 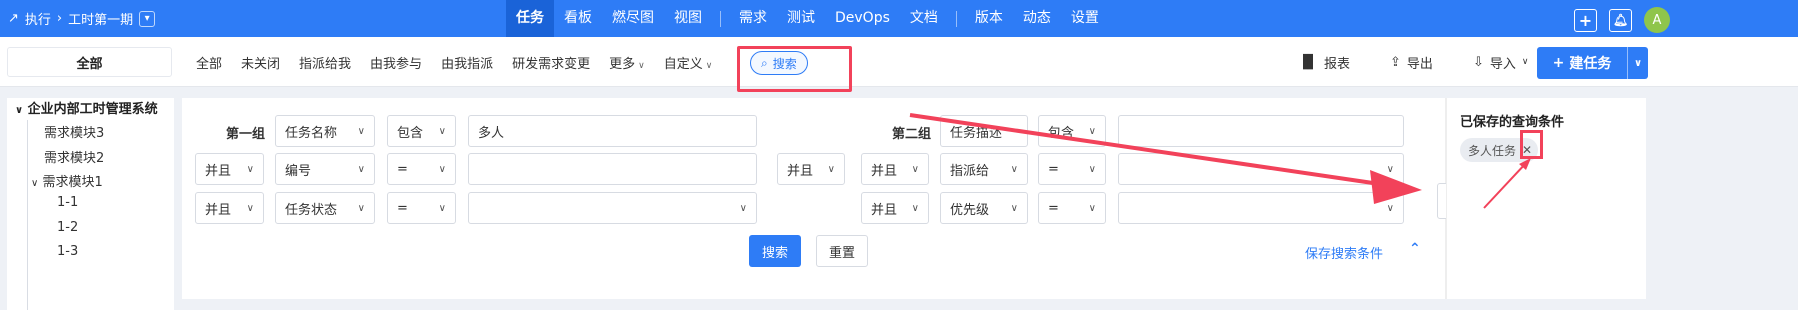 I want to click on new-task-label: 建任务, so click(x=1590, y=64).